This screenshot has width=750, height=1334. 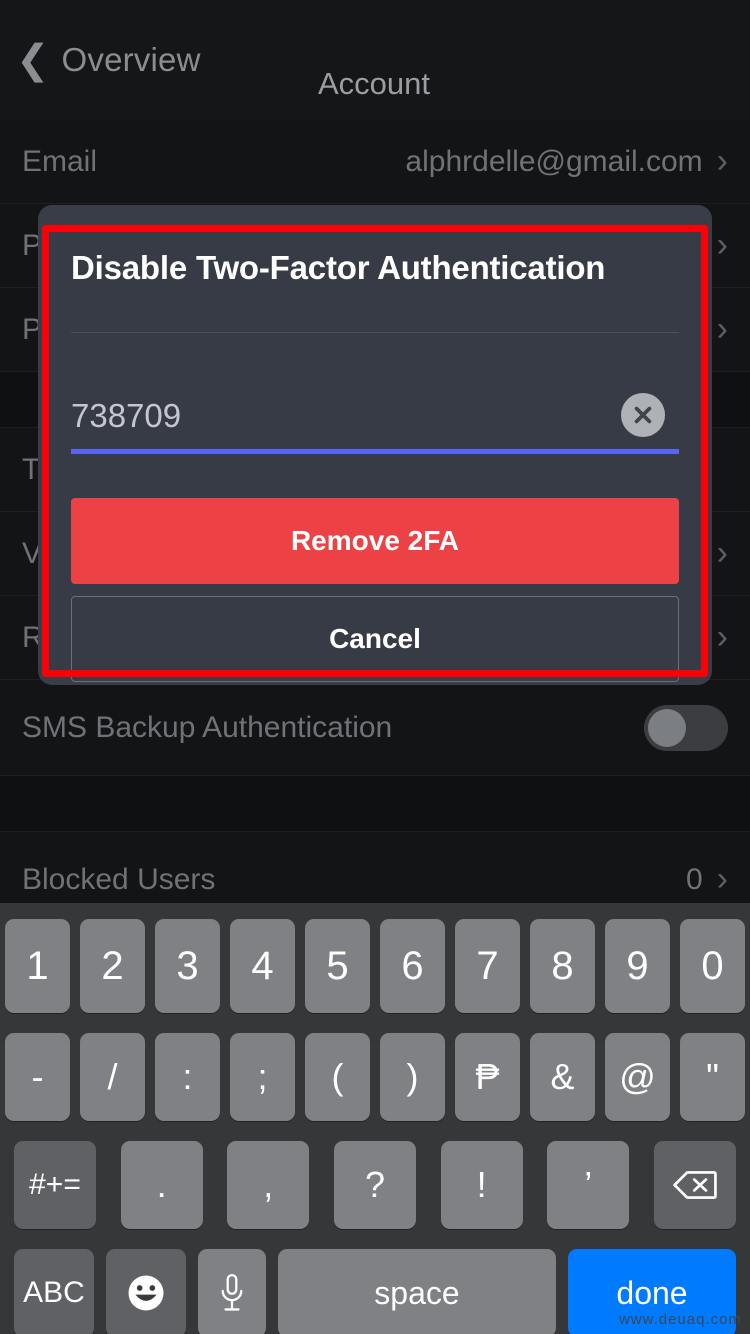 I want to click on key-paren-open: (, so click(x=337, y=1077).